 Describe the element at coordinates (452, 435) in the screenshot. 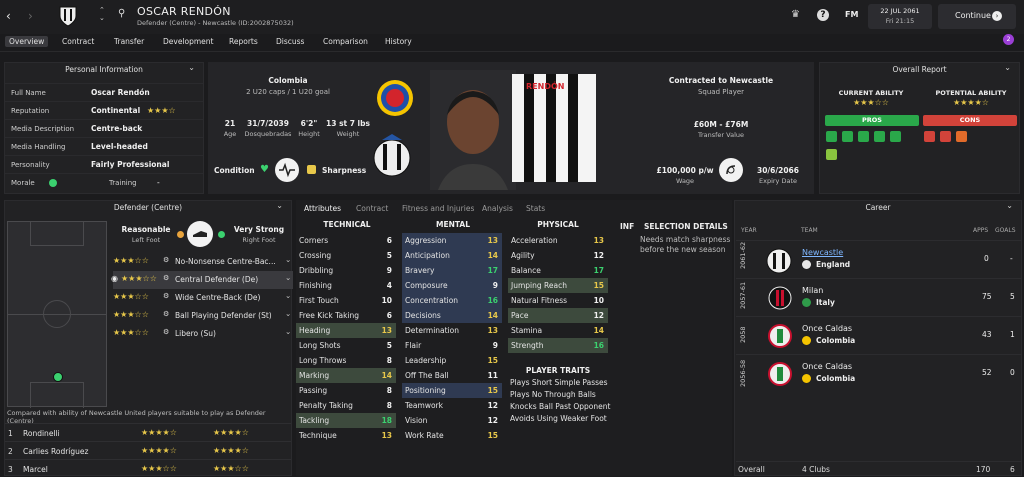

I see `attribute-row: Work Rate 15` at that location.